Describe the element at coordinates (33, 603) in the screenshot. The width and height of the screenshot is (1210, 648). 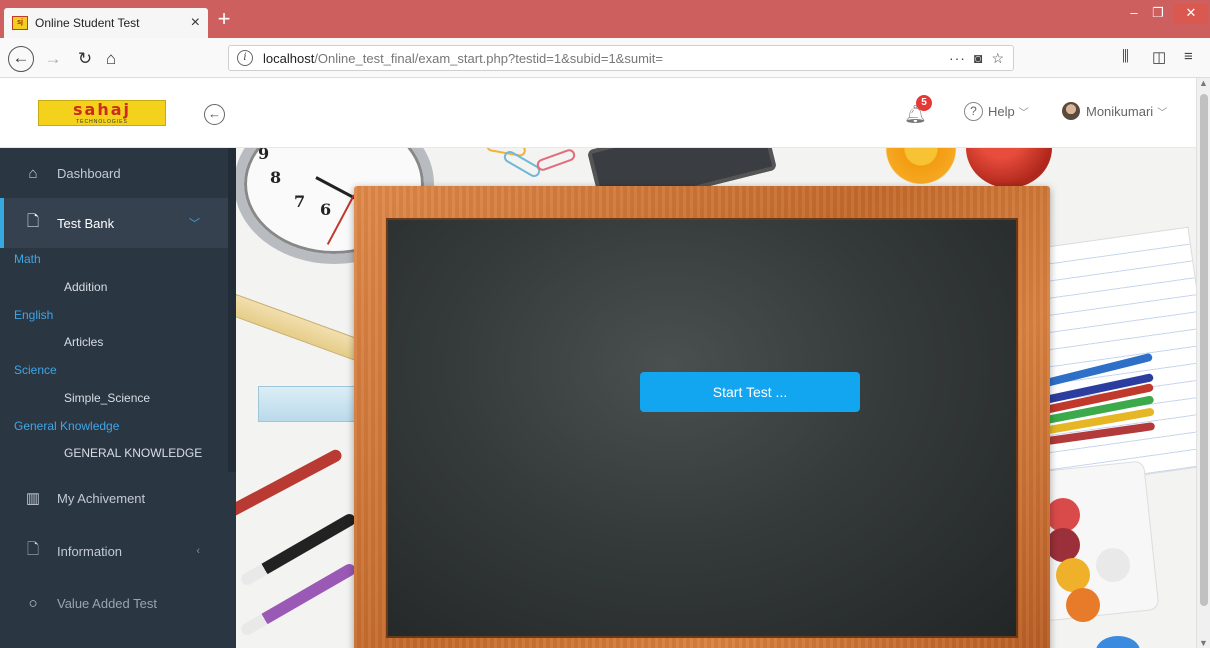
I see `value-test-icon: ○` at that location.